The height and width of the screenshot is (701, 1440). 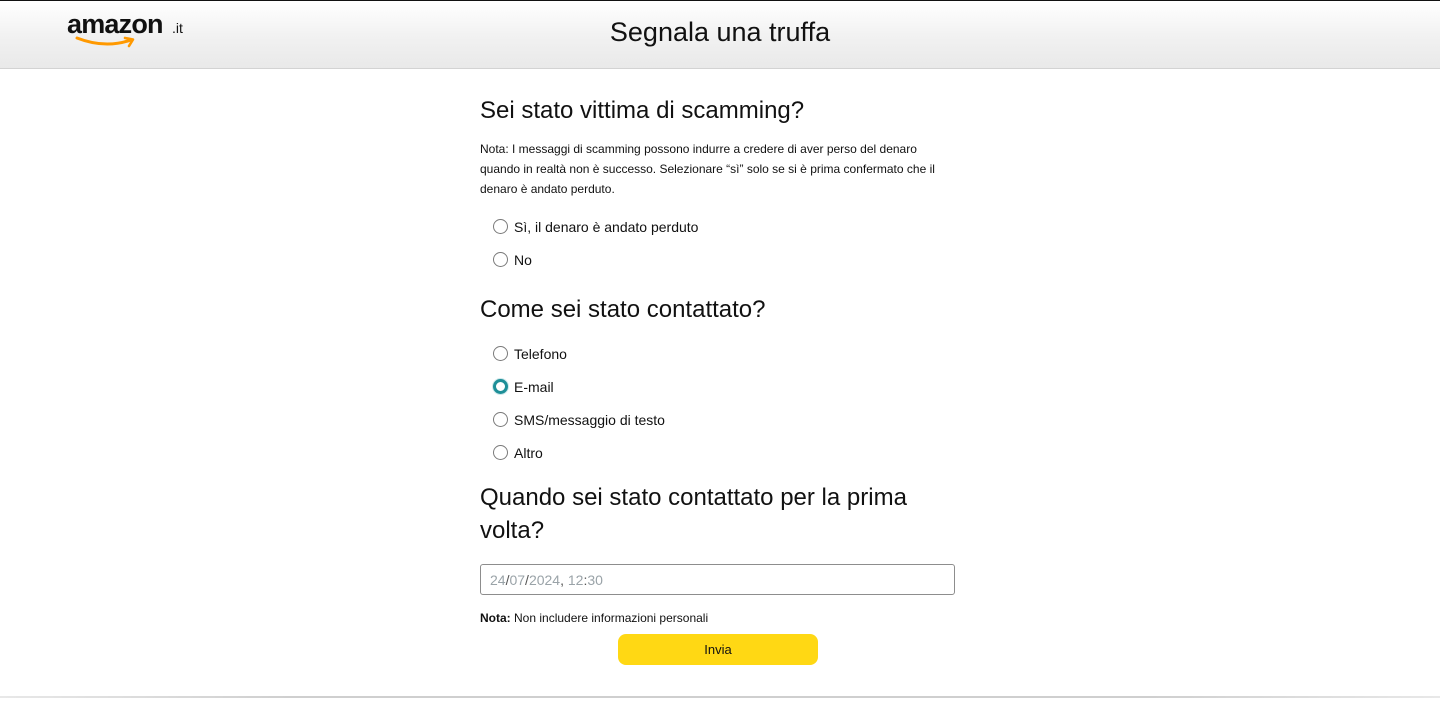 What do you see at coordinates (500, 386) in the screenshot?
I see `radio-button-focused` at bounding box center [500, 386].